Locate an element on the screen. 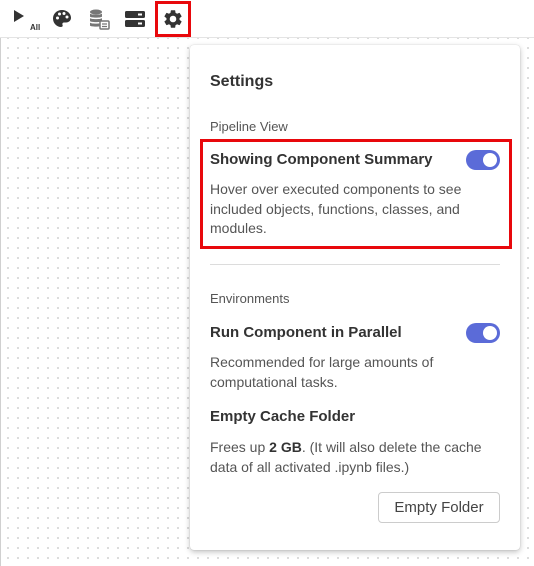  server-icon is located at coordinates (135, 19).